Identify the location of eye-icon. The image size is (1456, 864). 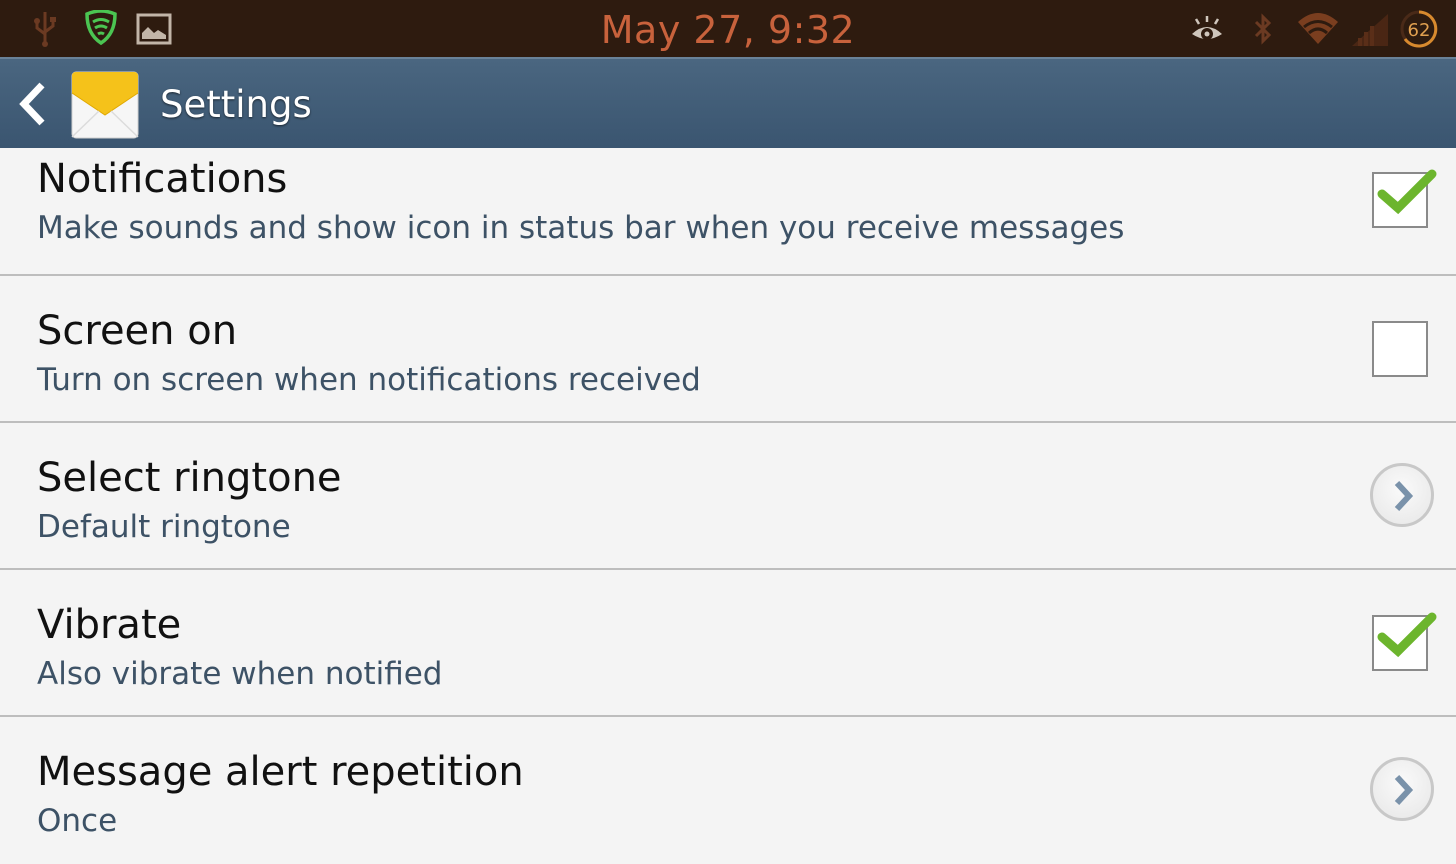
(1207, 31).